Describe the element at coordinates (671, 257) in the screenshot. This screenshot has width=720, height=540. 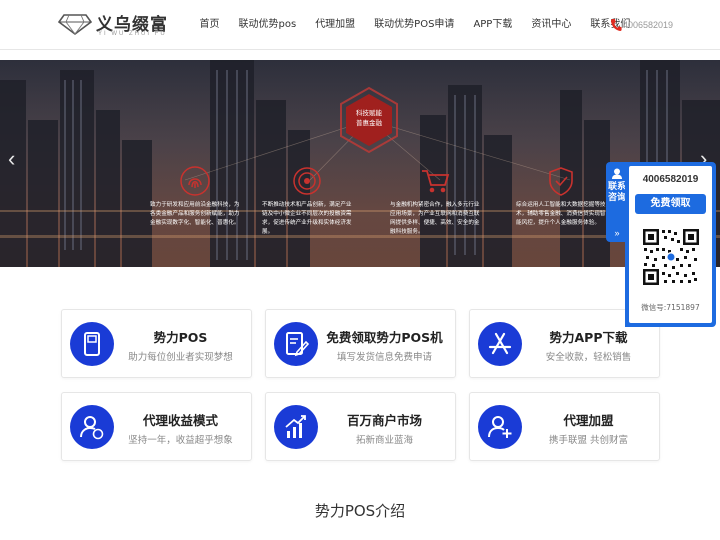
I see `qr-code-icon` at that location.